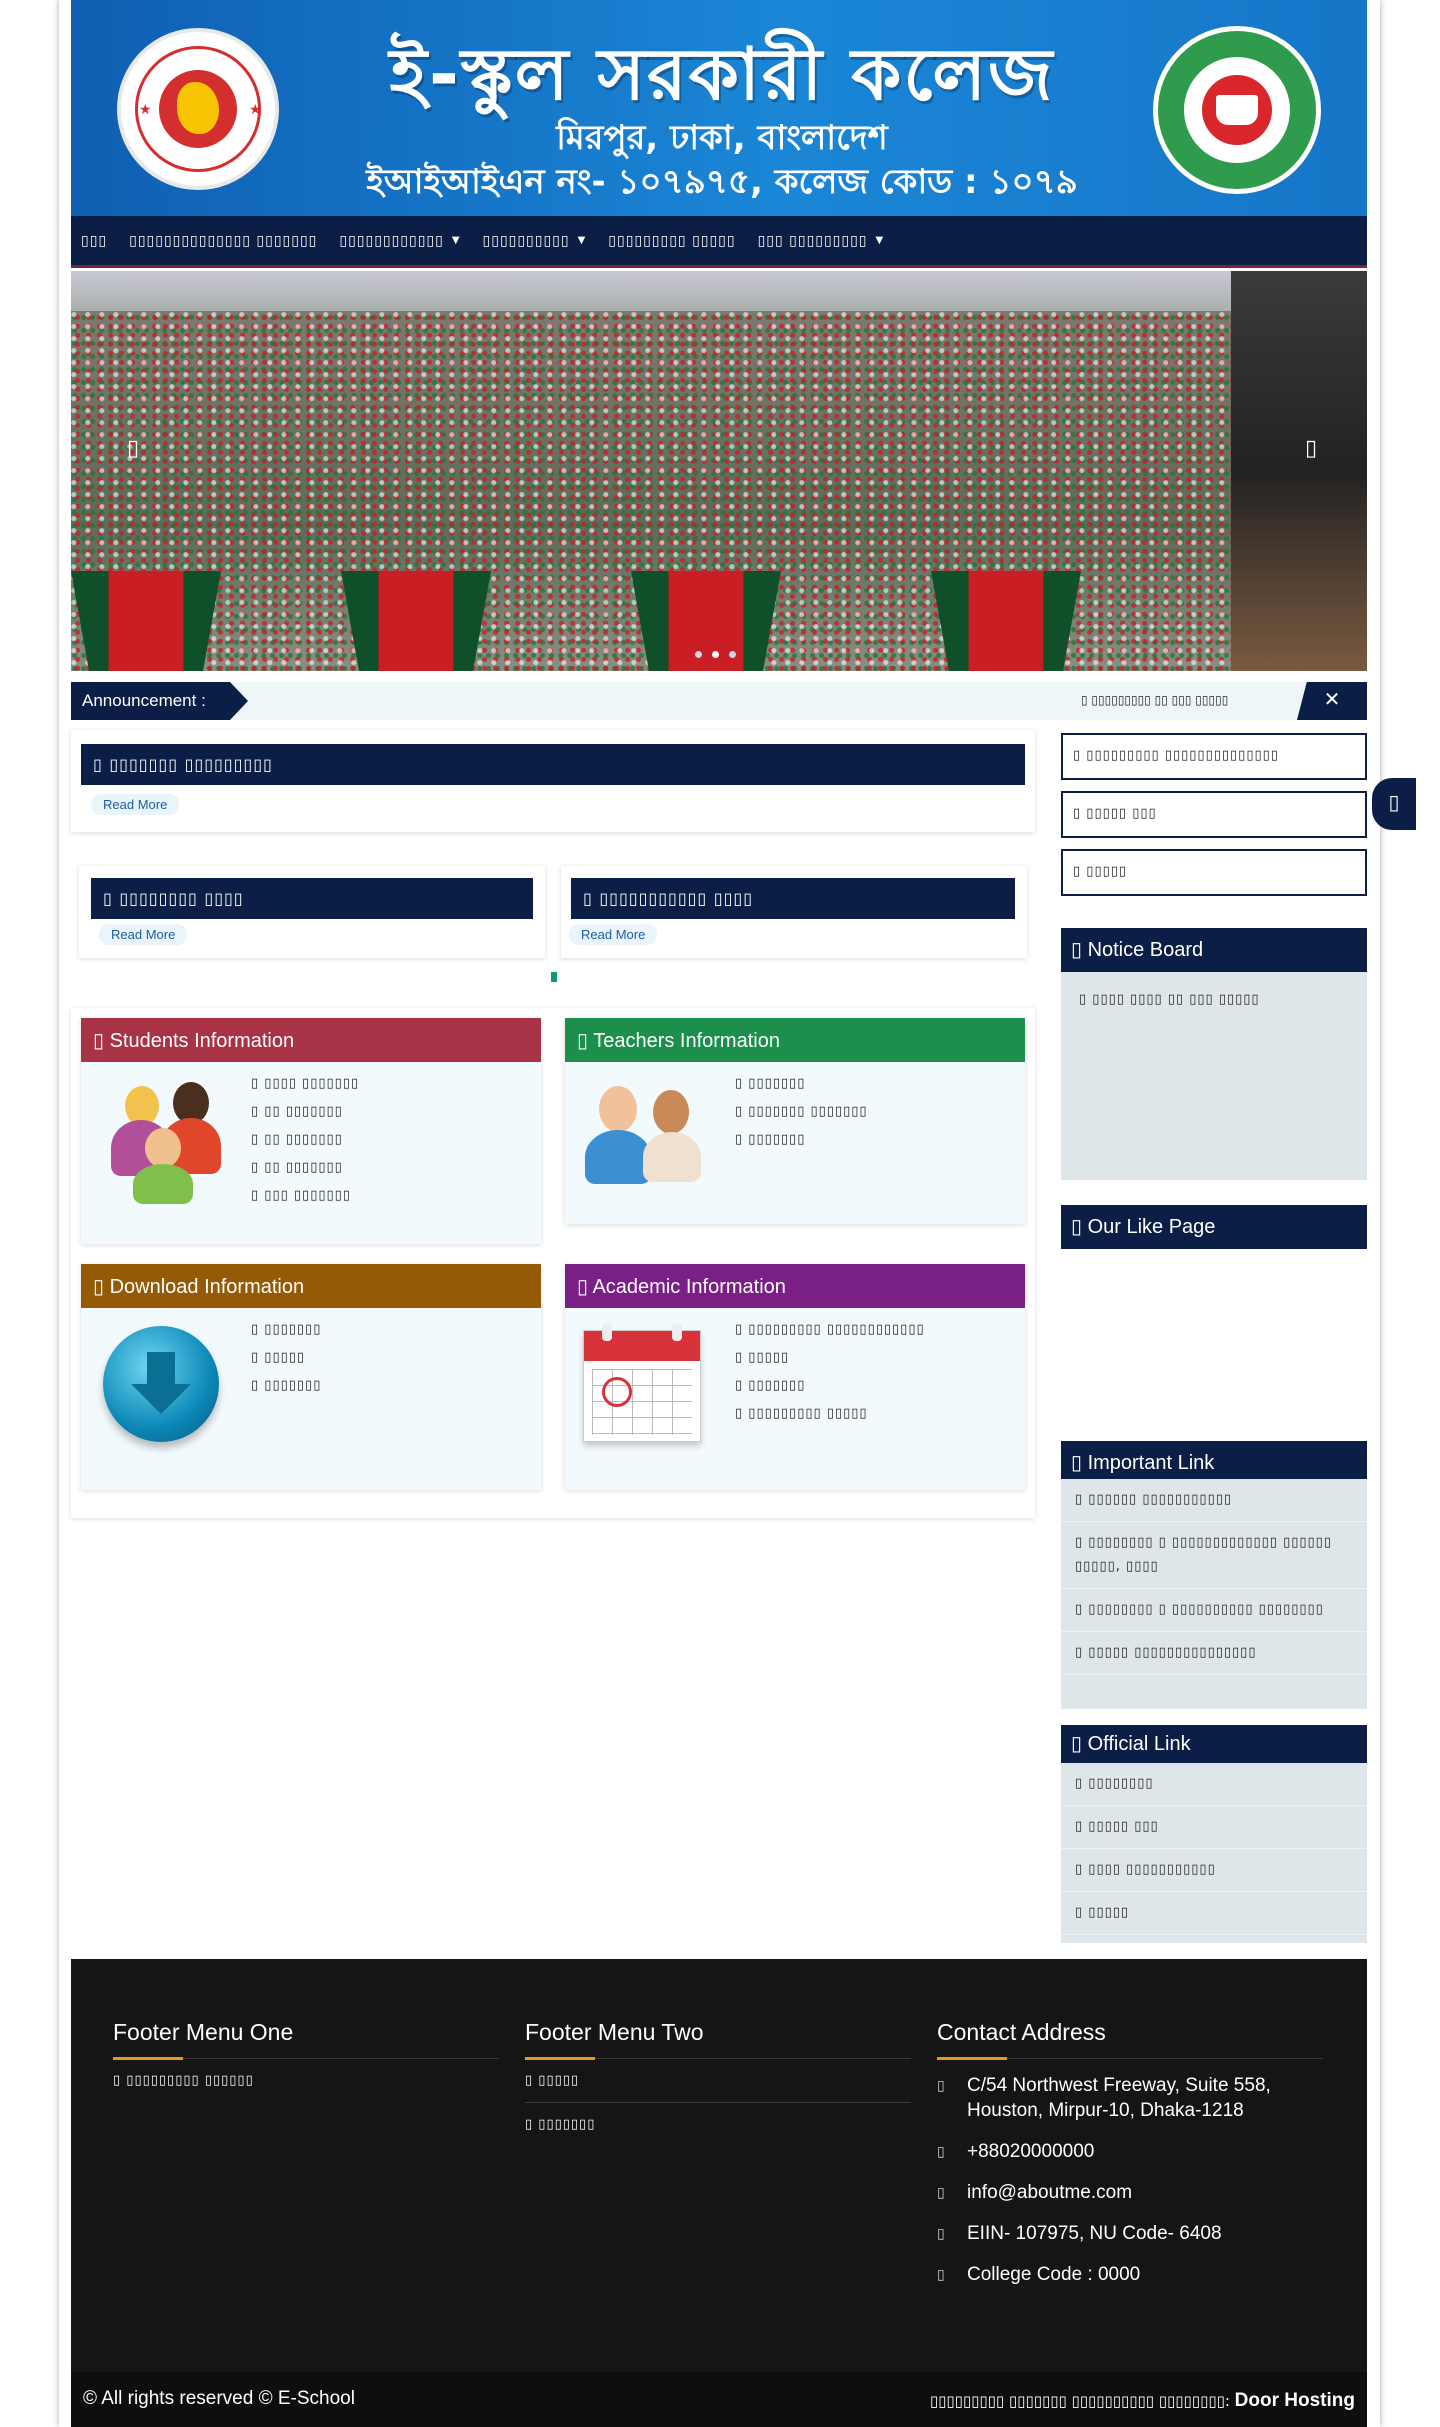 This screenshot has height=2427, width=1440. What do you see at coordinates (642, 1382) in the screenshot?
I see `calendar-icon` at bounding box center [642, 1382].